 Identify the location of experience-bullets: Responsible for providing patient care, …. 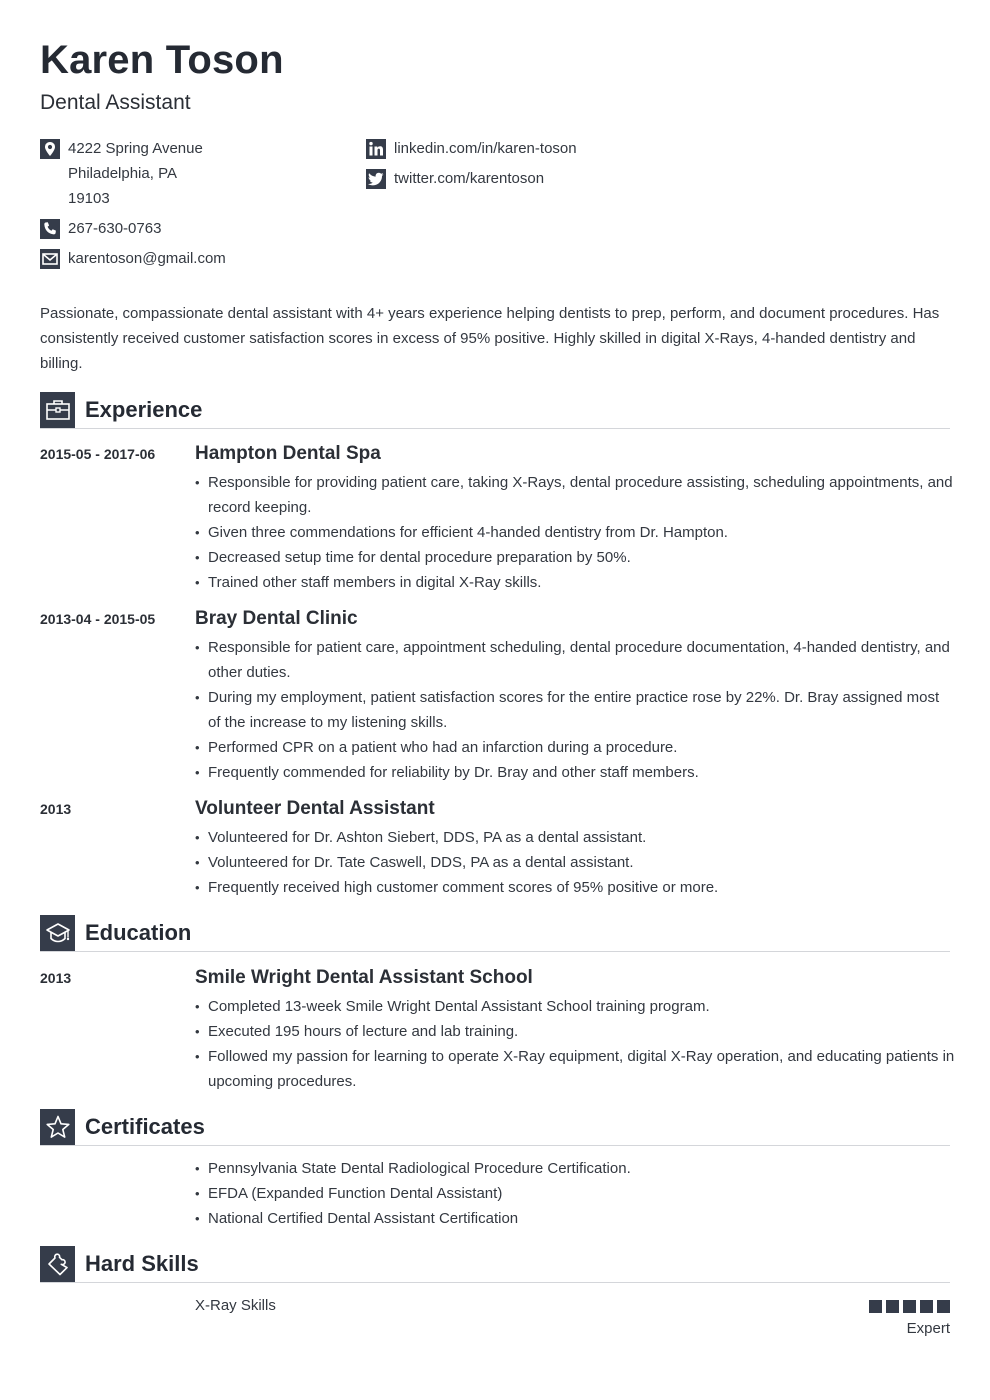
(575, 532).